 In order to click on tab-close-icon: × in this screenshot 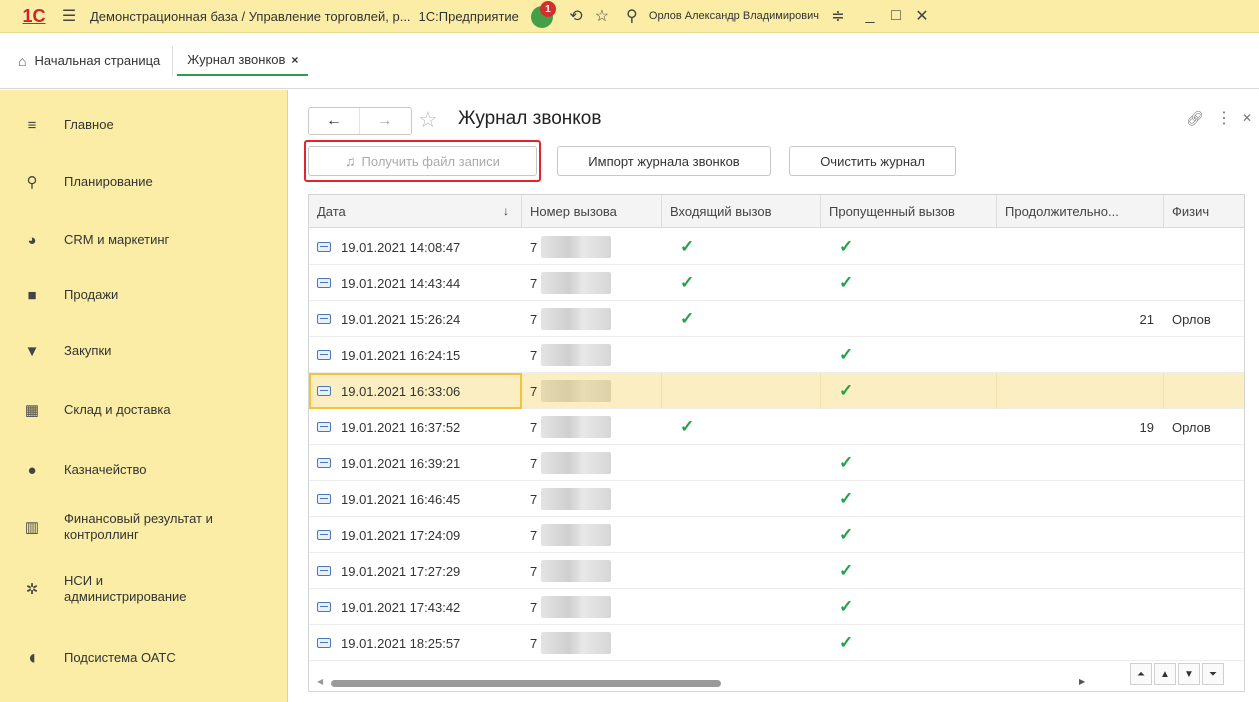, I will do `click(294, 60)`.